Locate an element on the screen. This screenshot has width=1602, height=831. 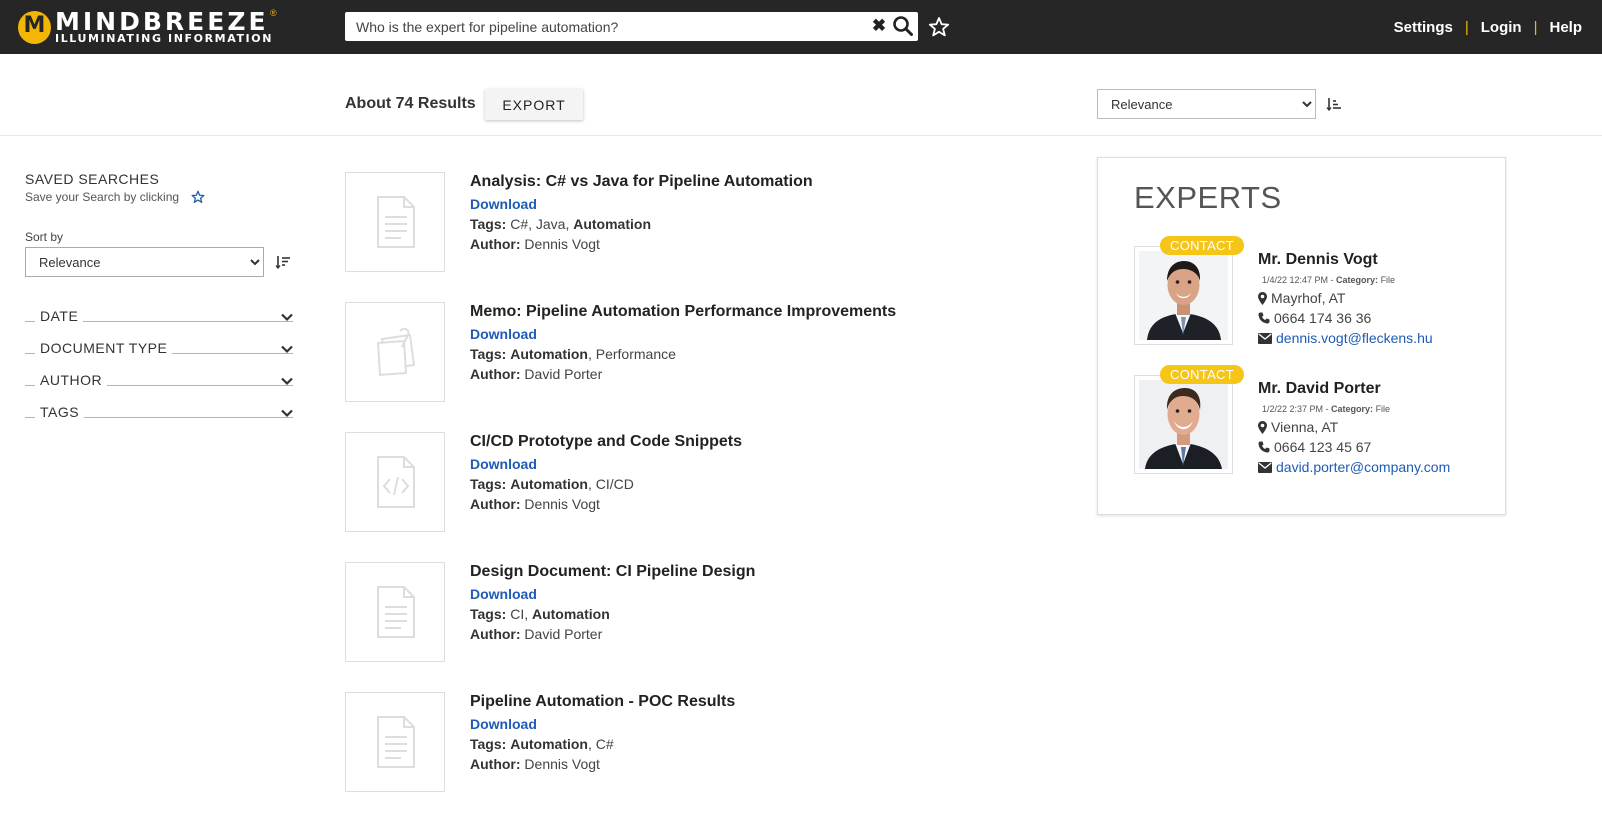
facet-label: AUTHOR is located at coordinates (74, 380).